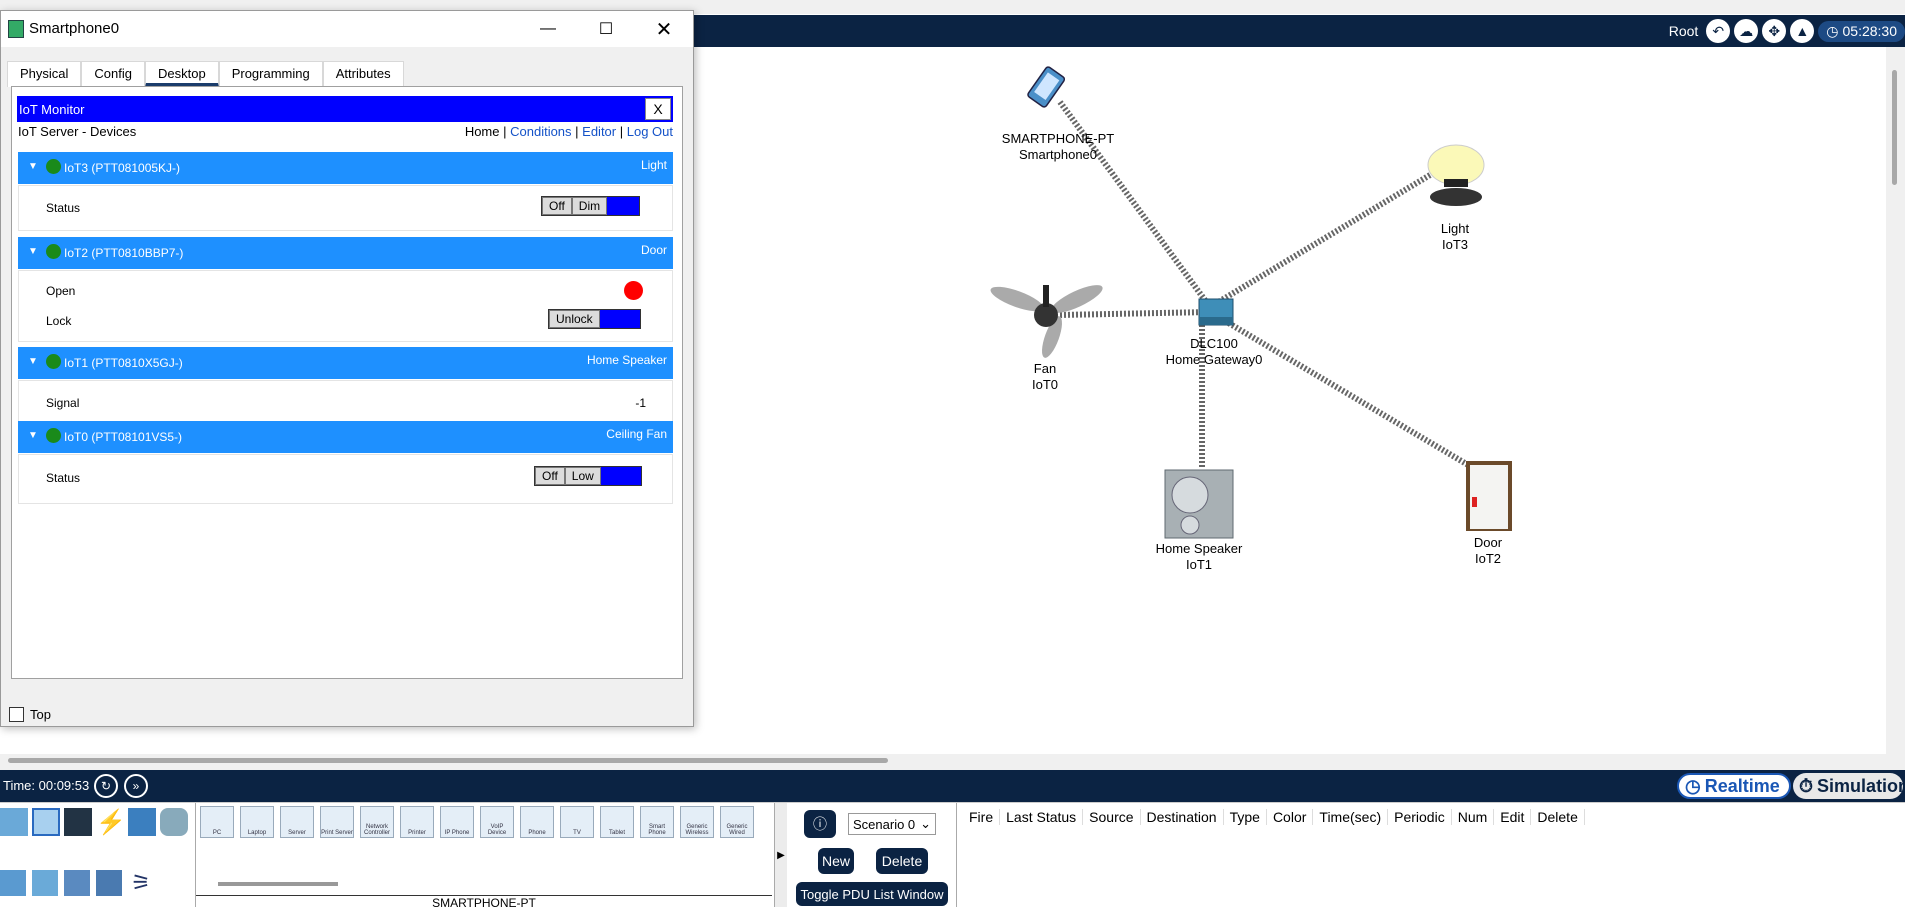 Image resolution: width=1905 pixels, height=910 pixels. What do you see at coordinates (363, 74) in the screenshot?
I see `tab-attributes: Attributes` at bounding box center [363, 74].